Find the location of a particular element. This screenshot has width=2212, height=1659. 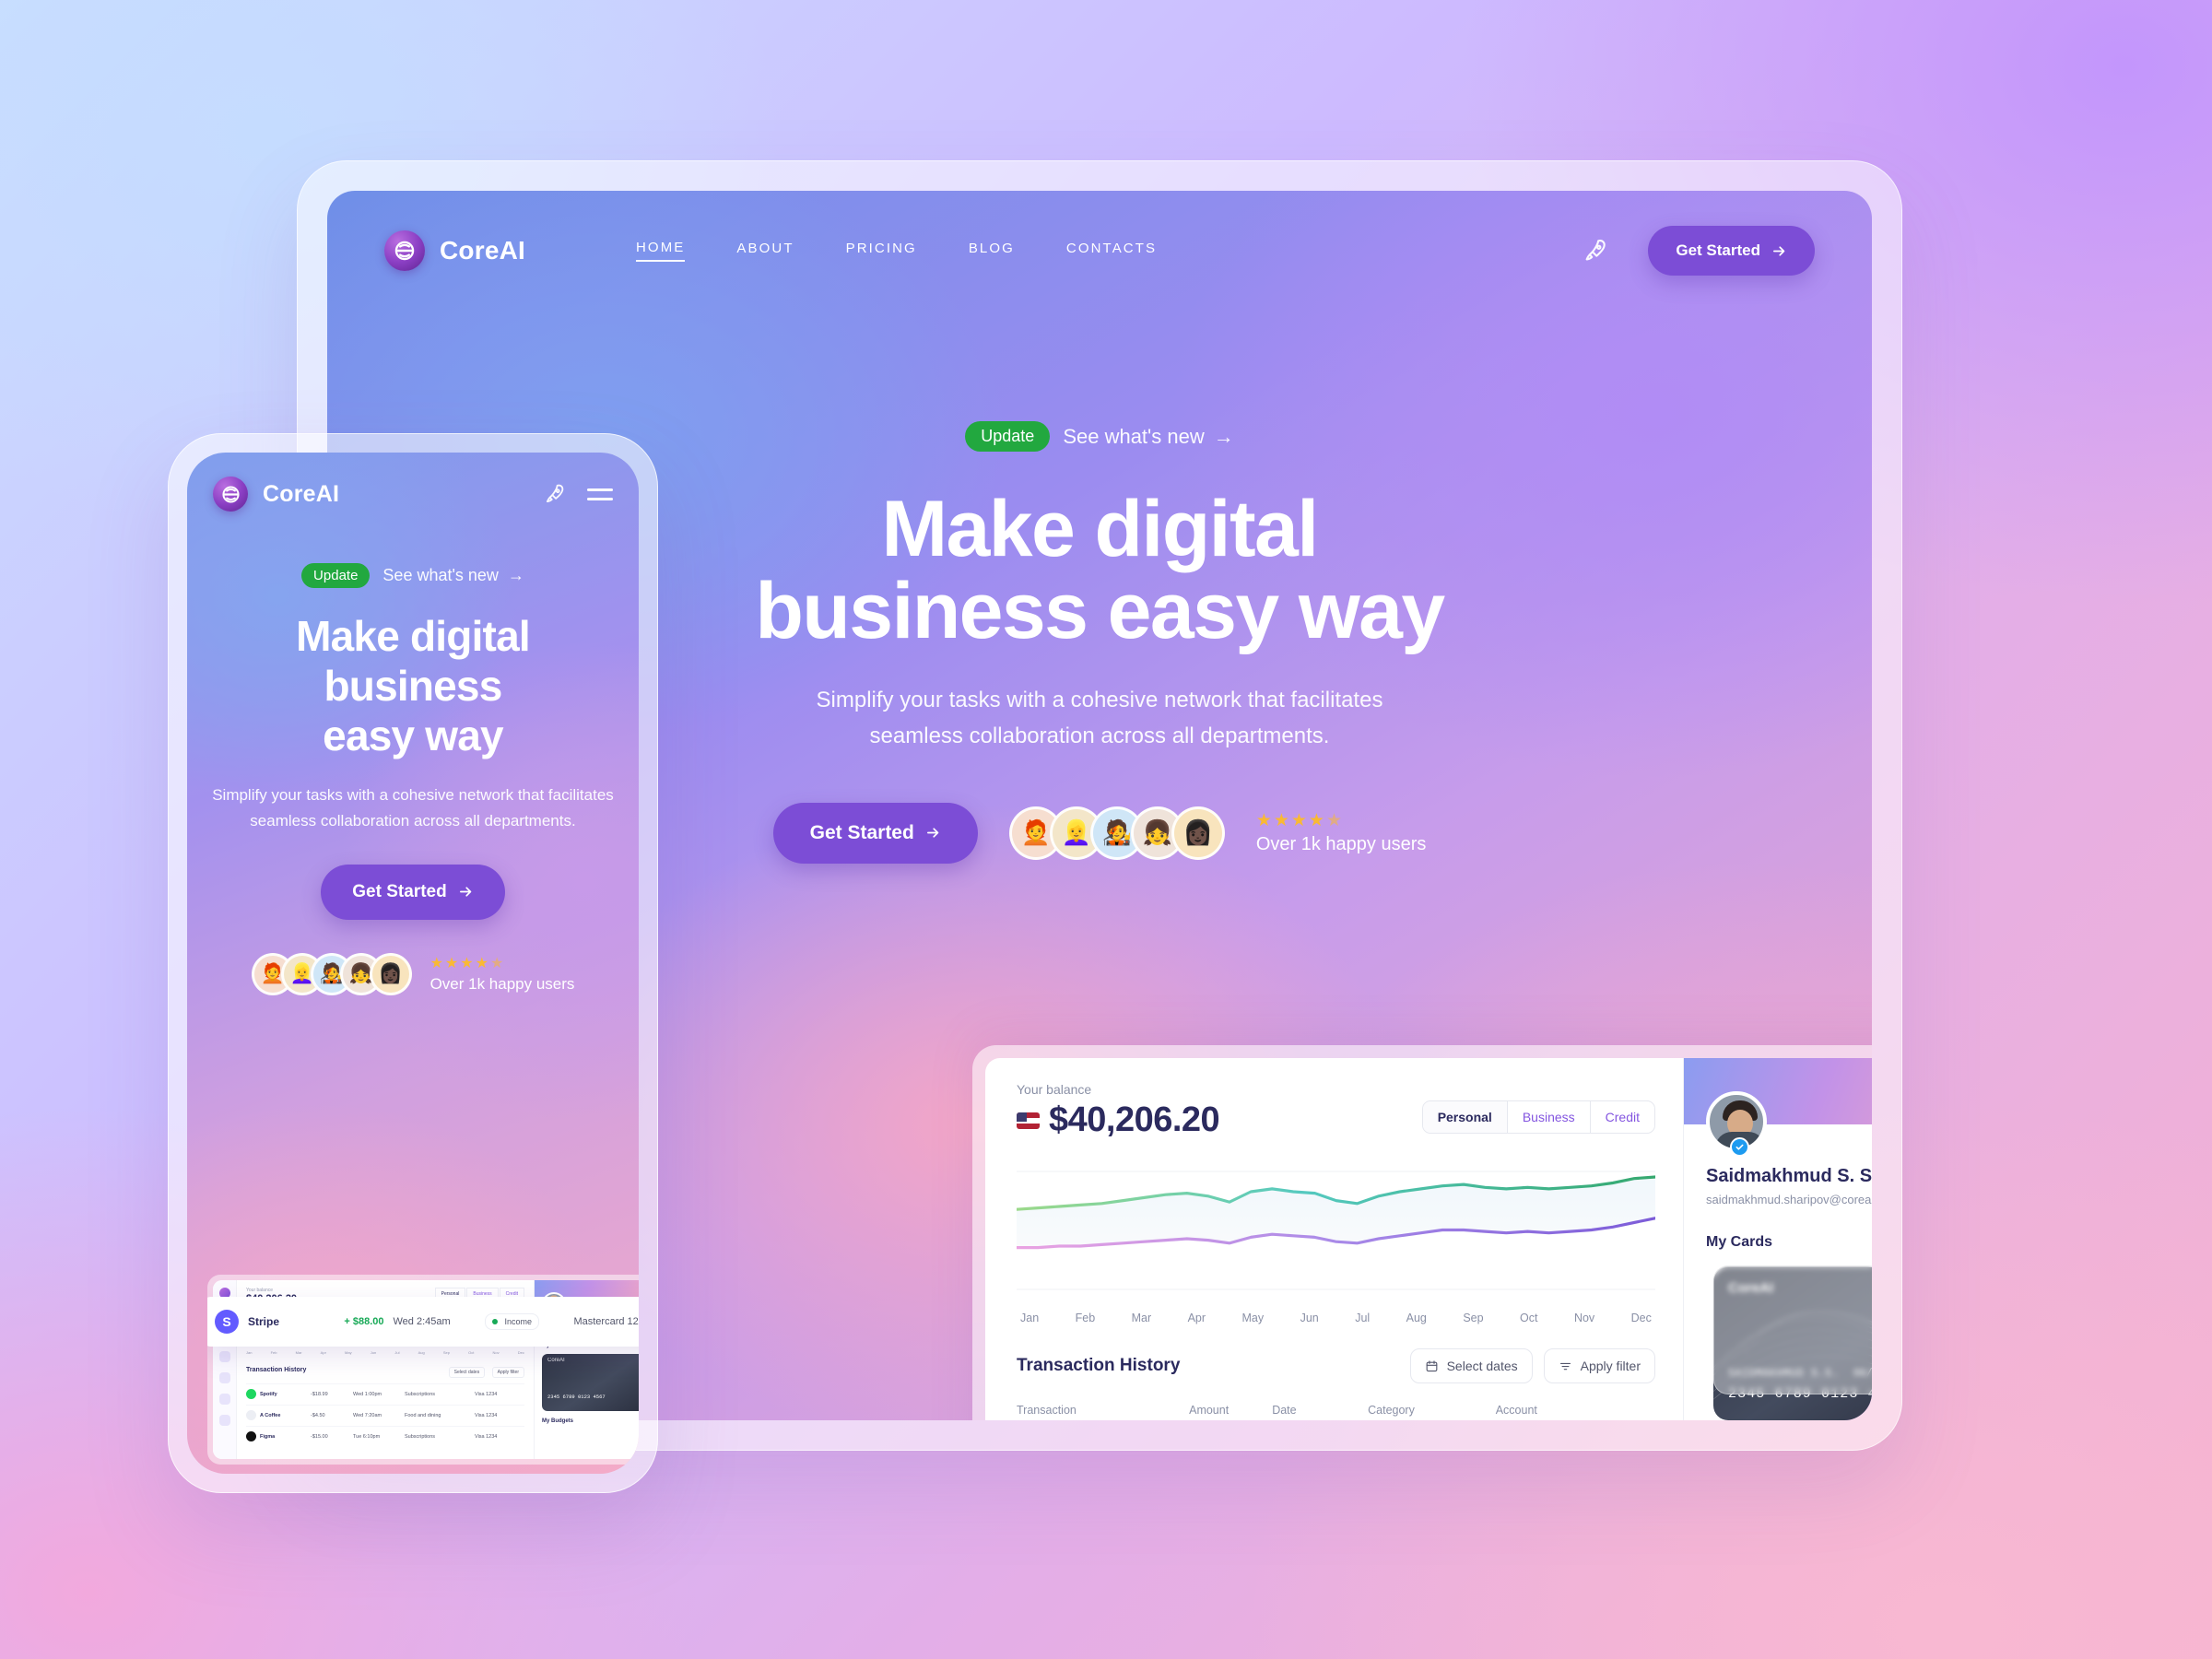

glass-overlay is located at coordinates (1792, 1329).